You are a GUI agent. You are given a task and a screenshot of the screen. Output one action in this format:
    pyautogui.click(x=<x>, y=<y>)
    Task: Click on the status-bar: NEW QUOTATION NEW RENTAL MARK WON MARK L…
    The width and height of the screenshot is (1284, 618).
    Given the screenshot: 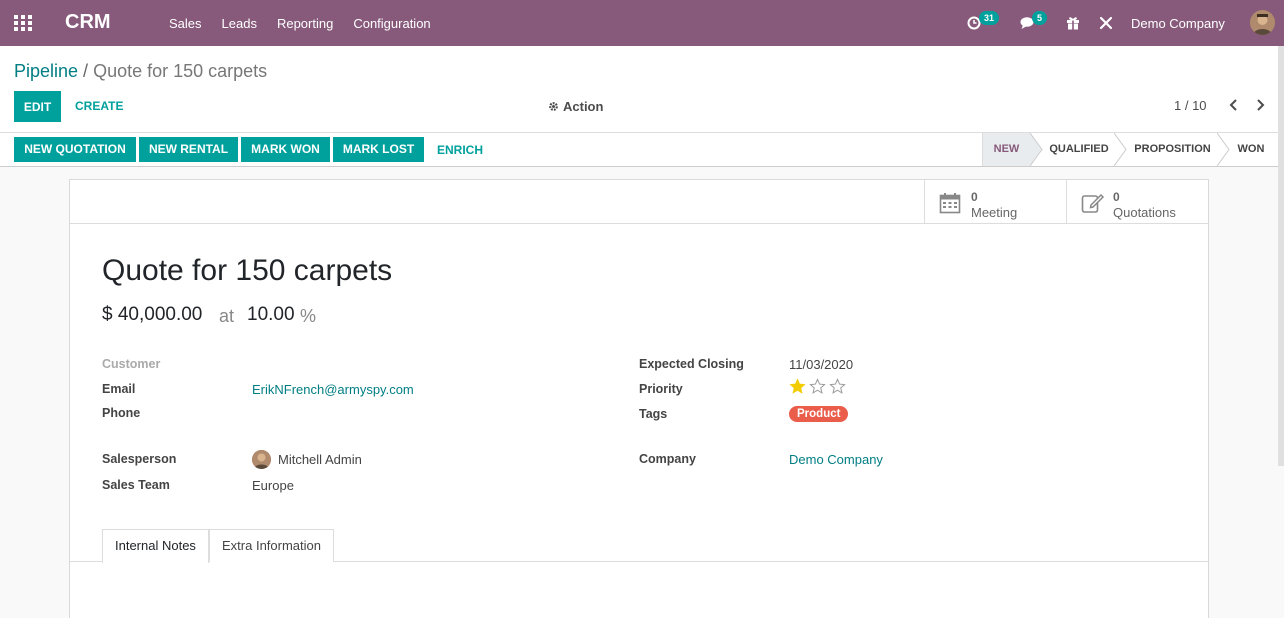 What is the action you would take?
    pyautogui.click(x=642, y=150)
    